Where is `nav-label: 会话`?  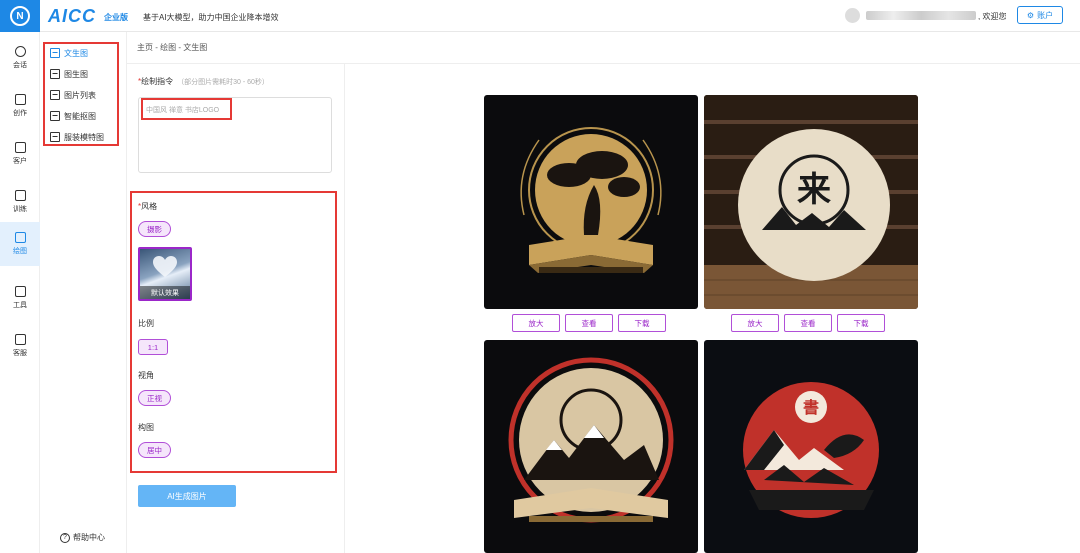 nav-label: 会话 is located at coordinates (20, 65).